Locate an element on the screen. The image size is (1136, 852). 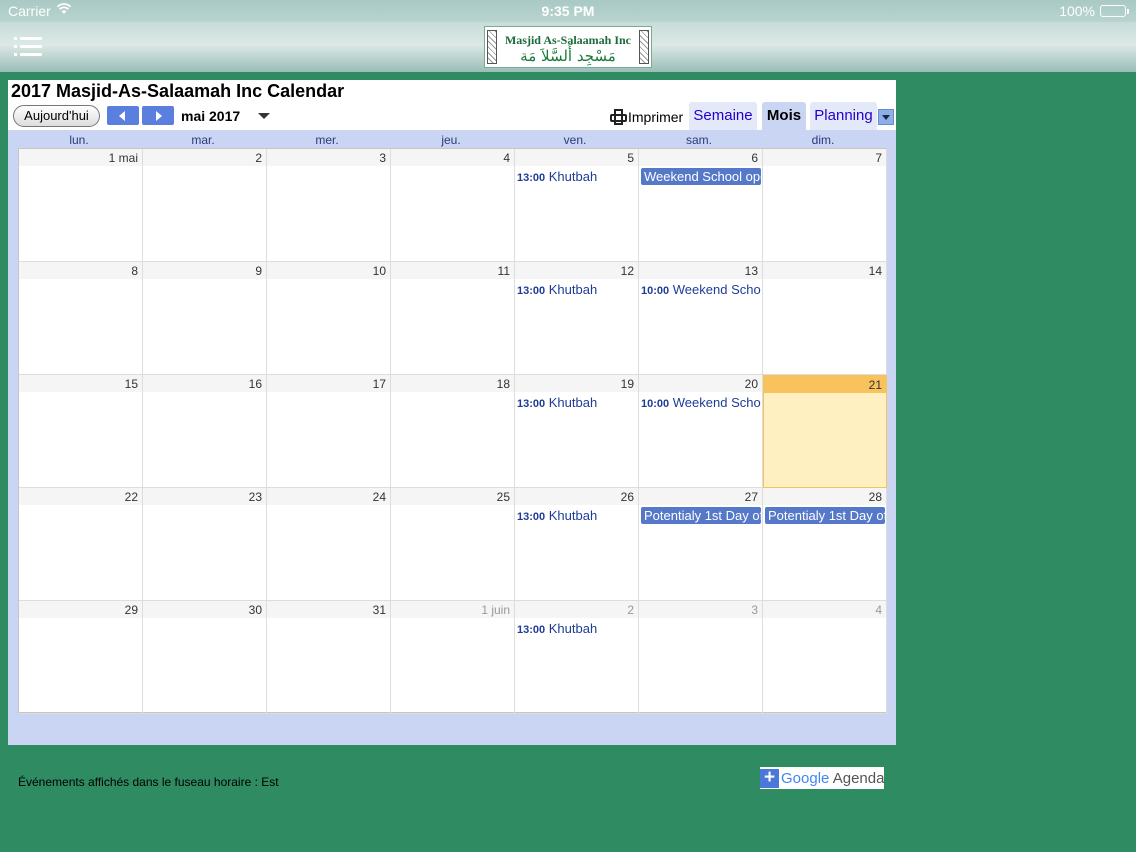
day-number: 13 is located at coordinates (751, 271).